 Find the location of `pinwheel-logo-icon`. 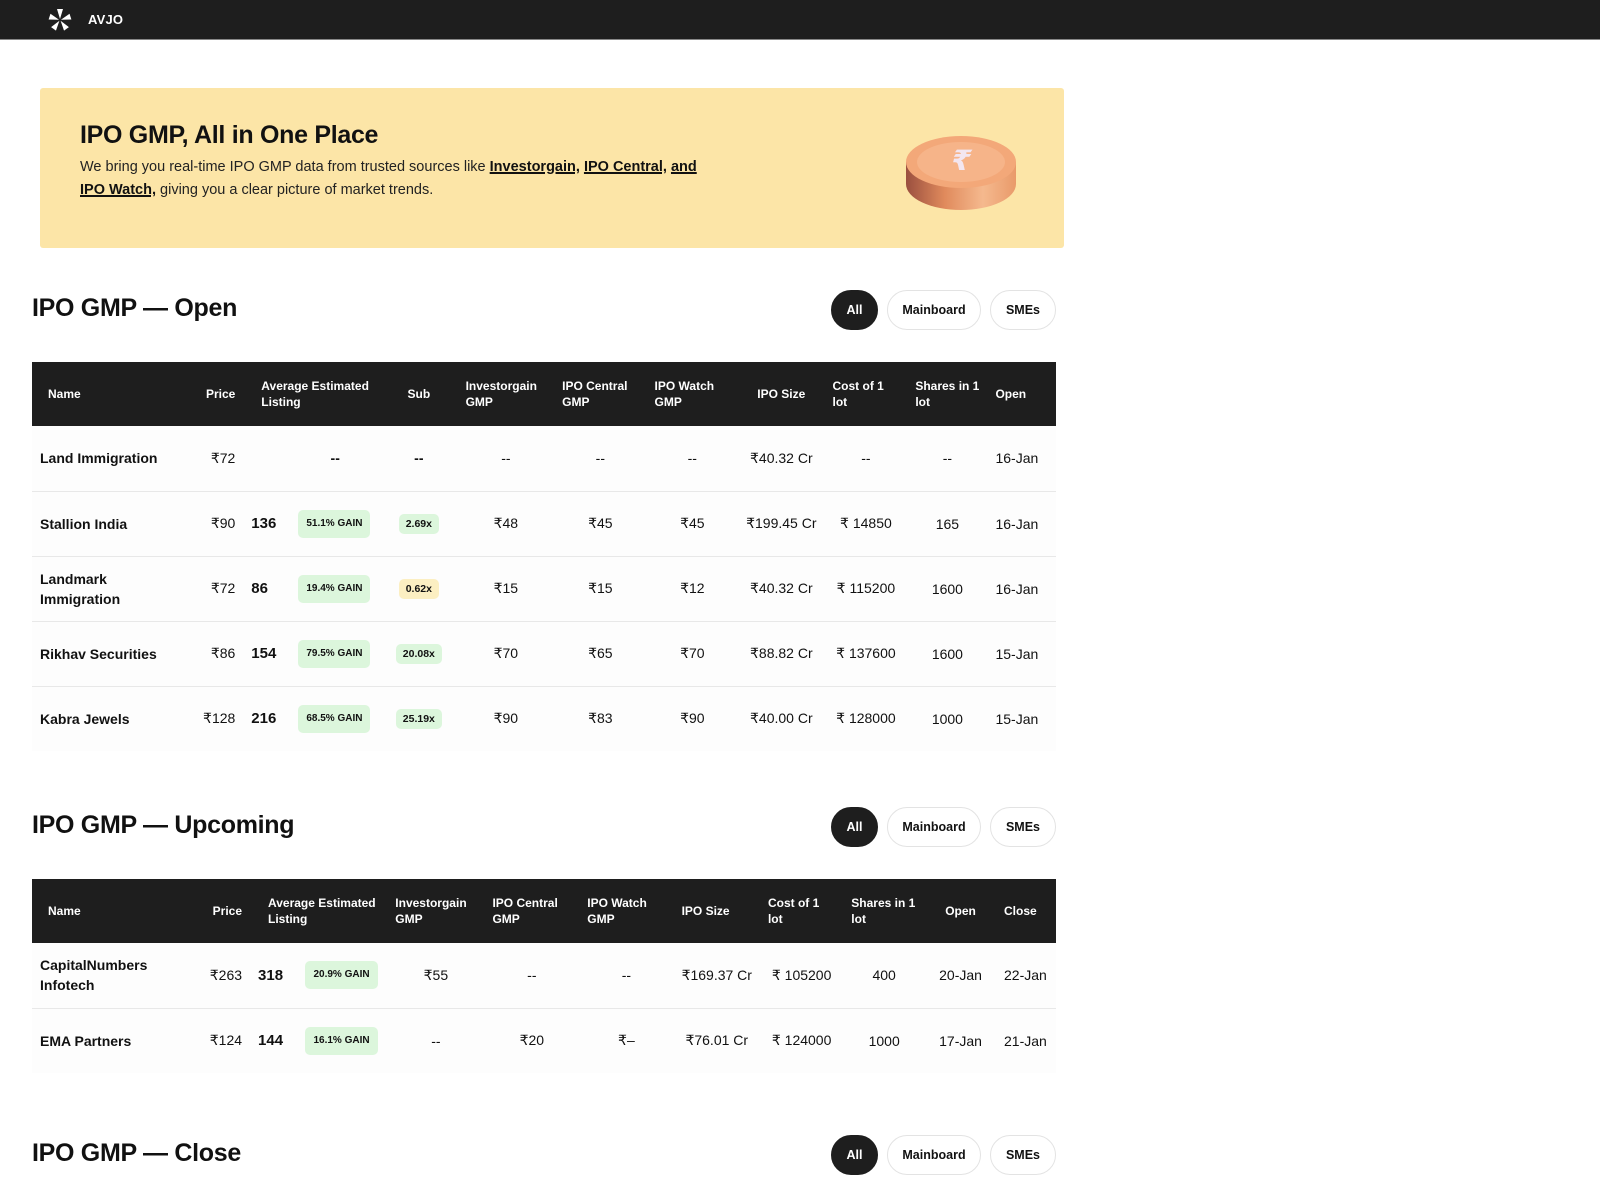

pinwheel-logo-icon is located at coordinates (60, 20).